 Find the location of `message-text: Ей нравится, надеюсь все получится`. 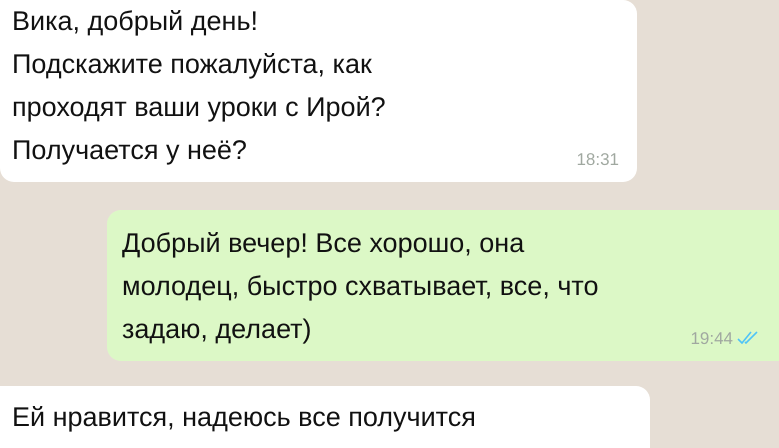

message-text: Ей нравится, надеюсь все получится is located at coordinates (244, 417).